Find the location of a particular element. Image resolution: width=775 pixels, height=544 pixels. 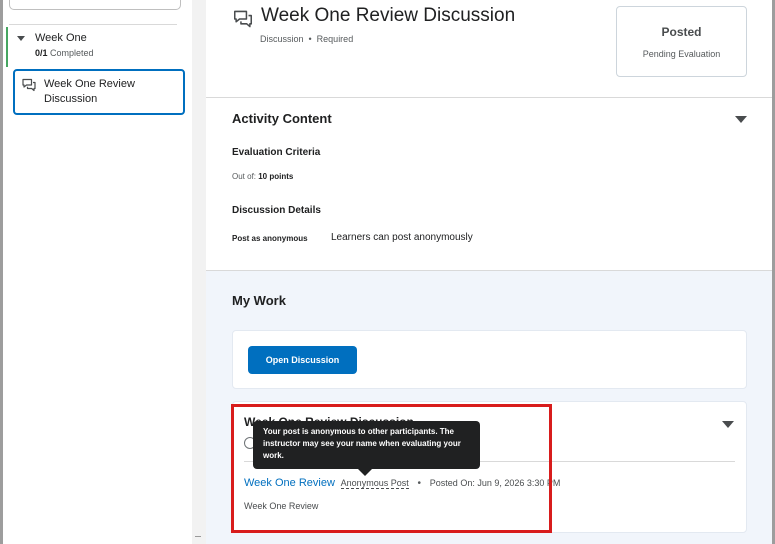

anonymous-key: Post as anonymous is located at coordinates (270, 238).